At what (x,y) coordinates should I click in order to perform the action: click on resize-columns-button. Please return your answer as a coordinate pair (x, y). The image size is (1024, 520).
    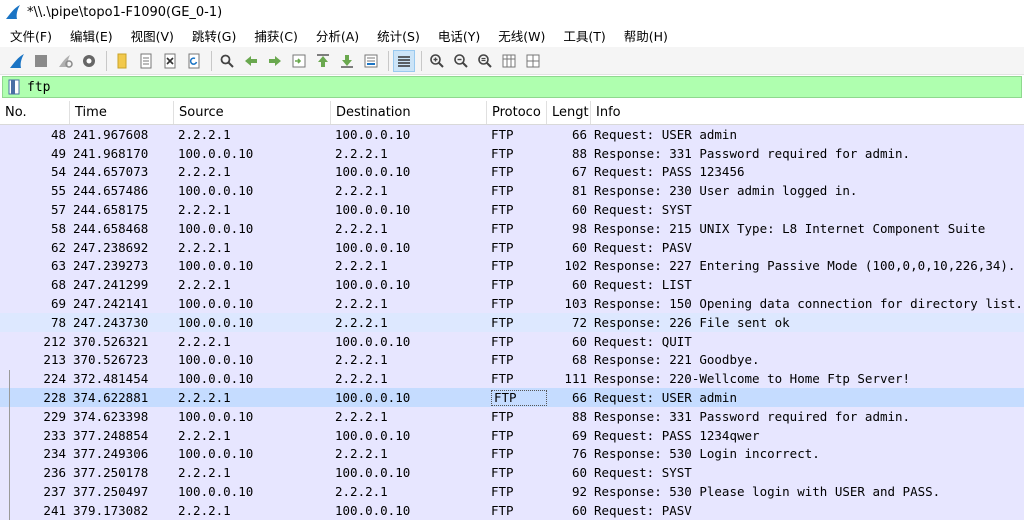
    Looking at the image, I should click on (509, 61).